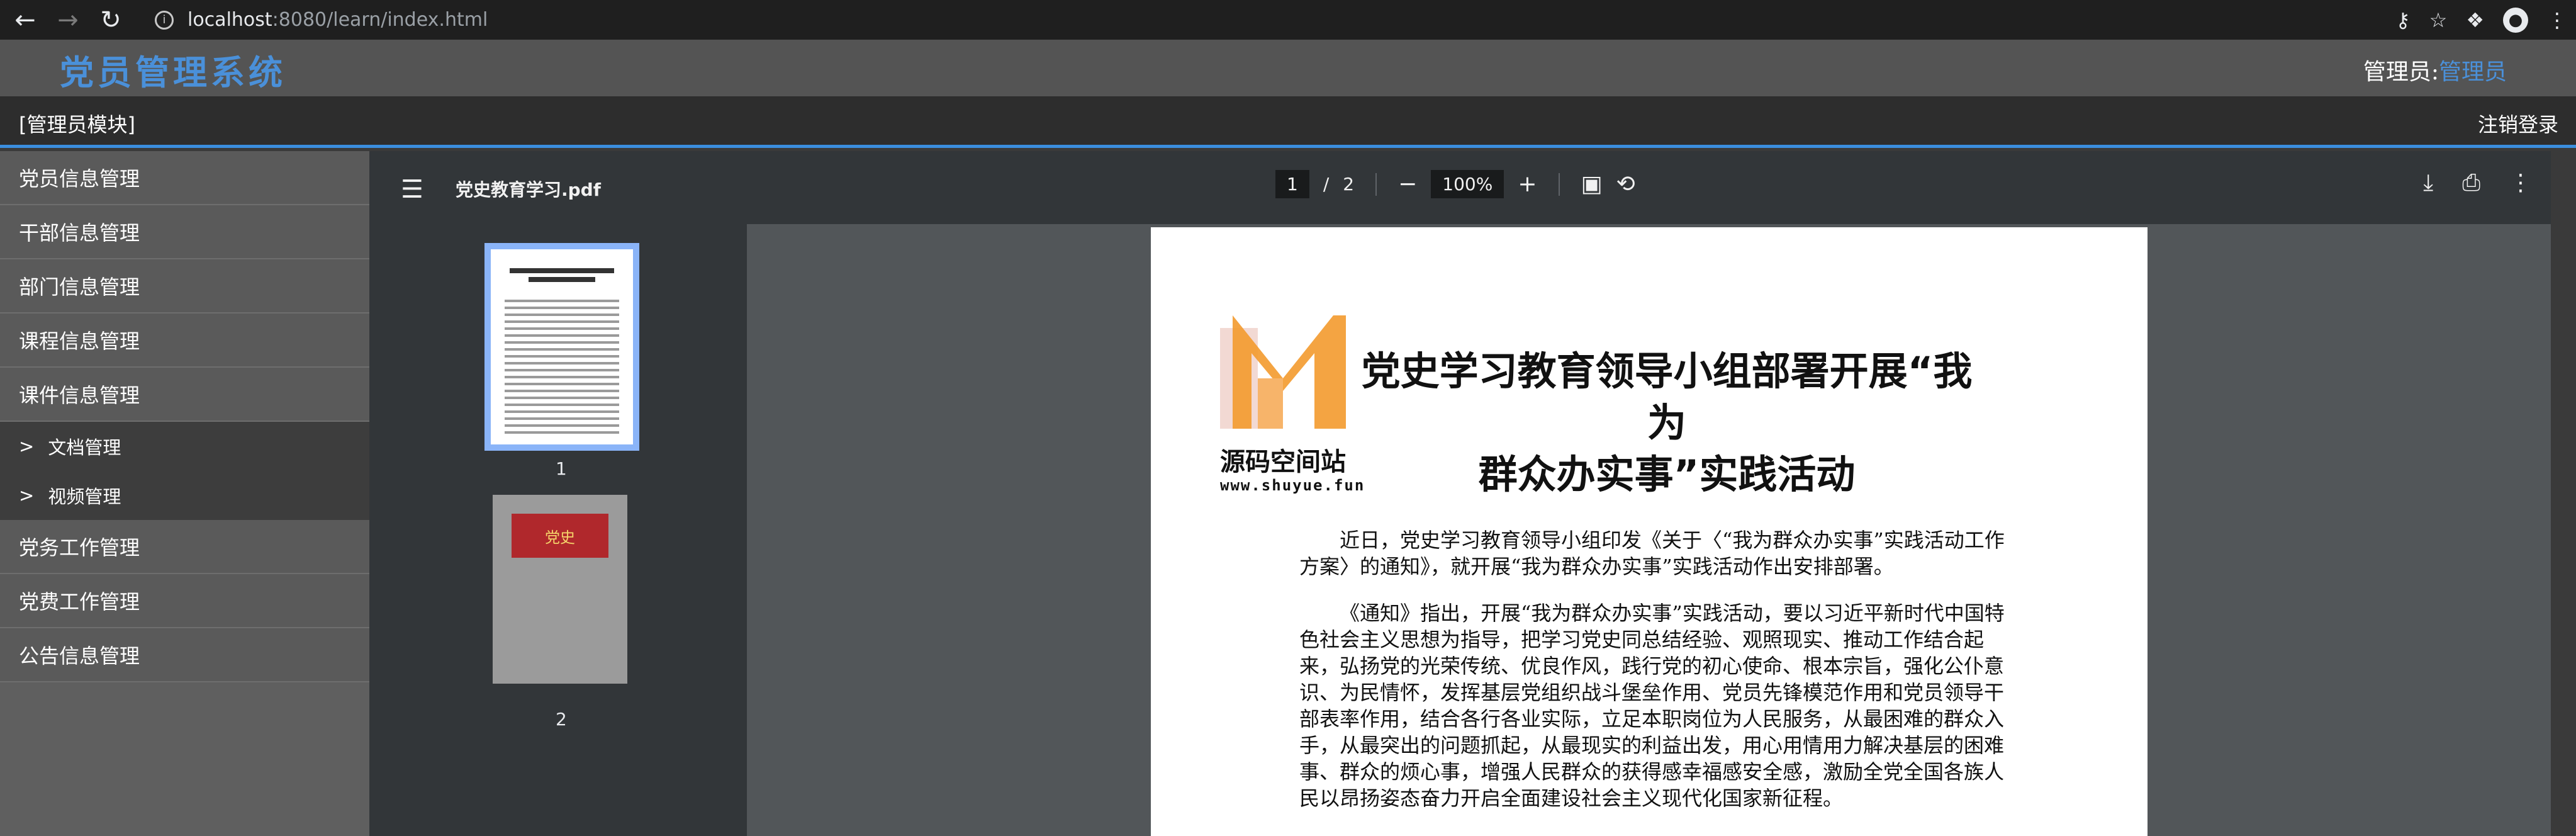 The width and height of the screenshot is (2576, 836). I want to click on courseware-submenu: > 文档管理 > 视频管理, so click(184, 471).